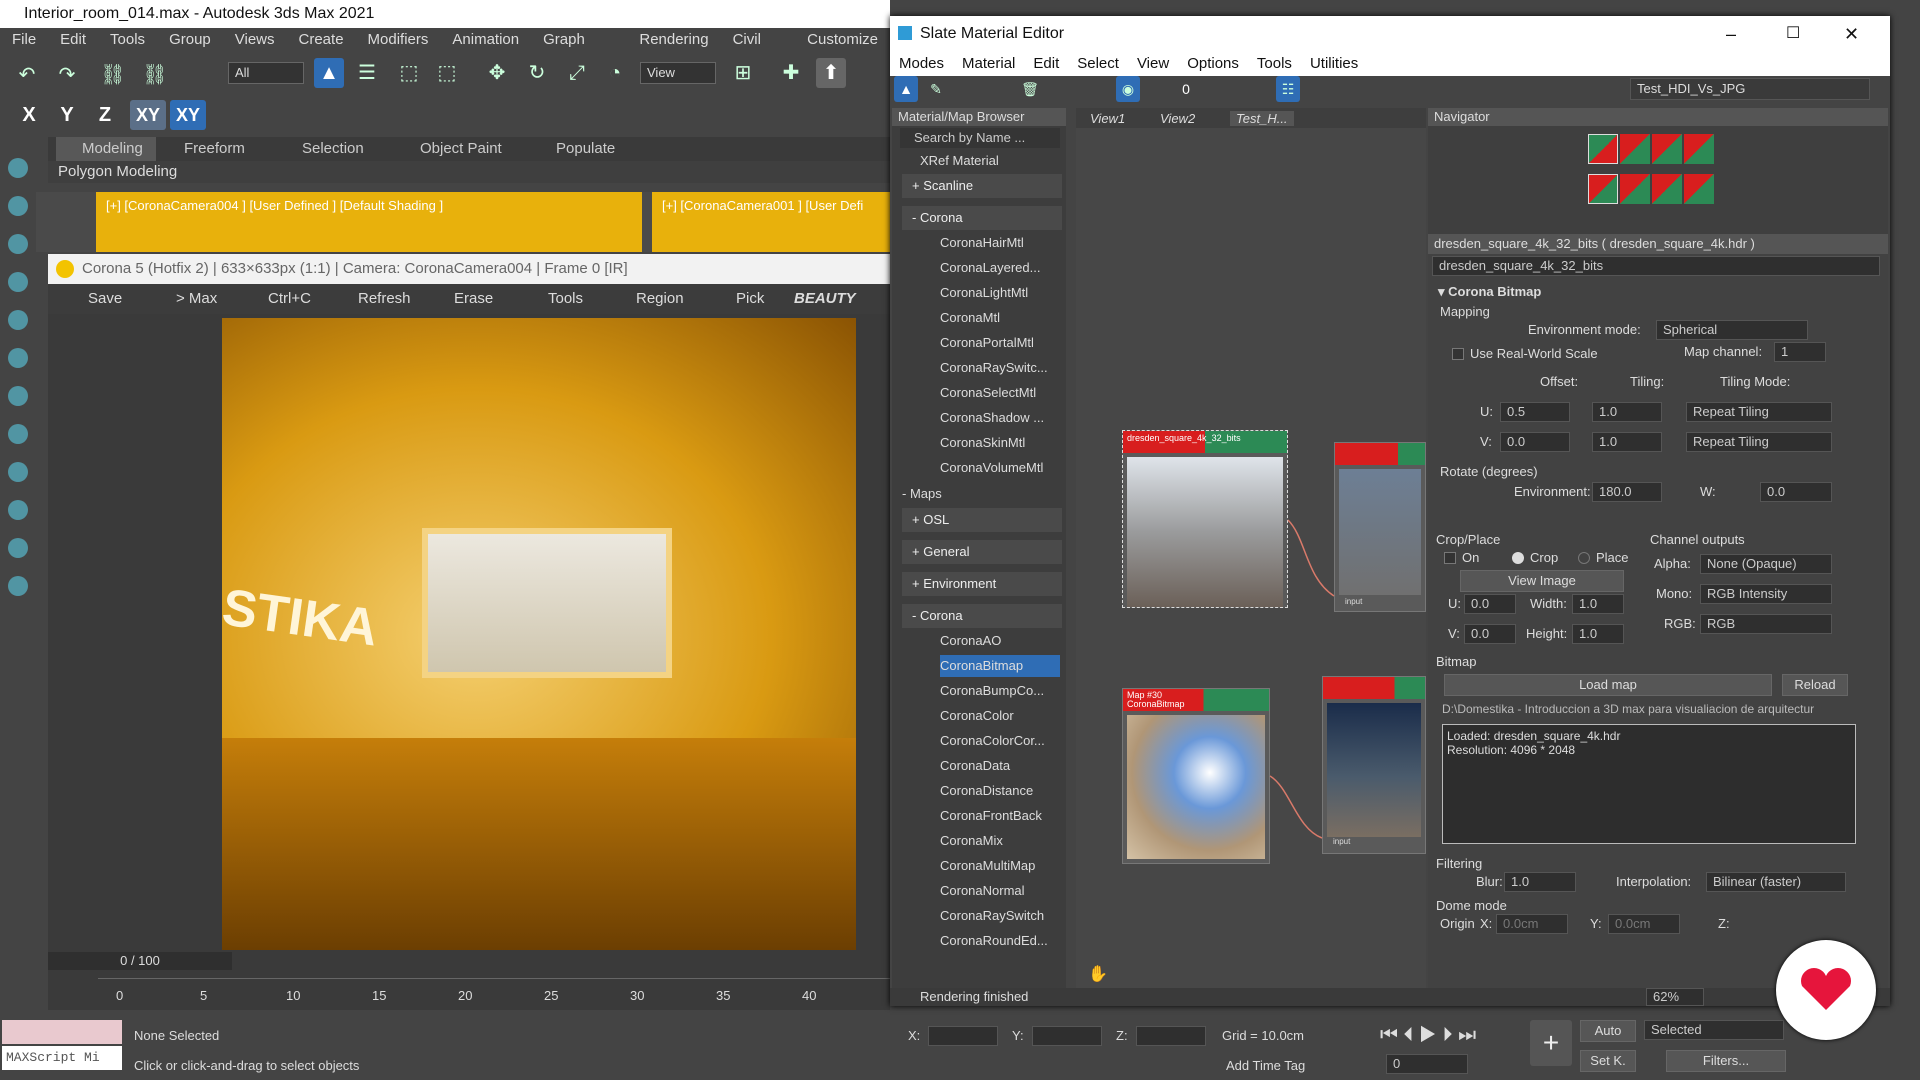 This screenshot has height=1080, width=1920. Describe the element at coordinates (1427, 1064) in the screenshot. I see `current-frame-field: 0` at that location.